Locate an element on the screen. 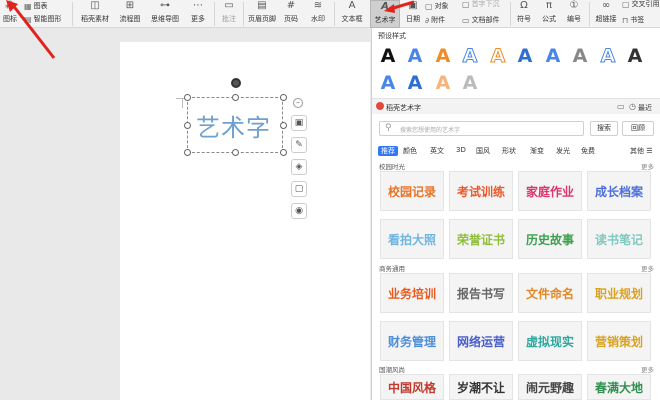 This screenshot has height=400, width=660. wordart-template-tile: 文件命名 is located at coordinates (550, 293).